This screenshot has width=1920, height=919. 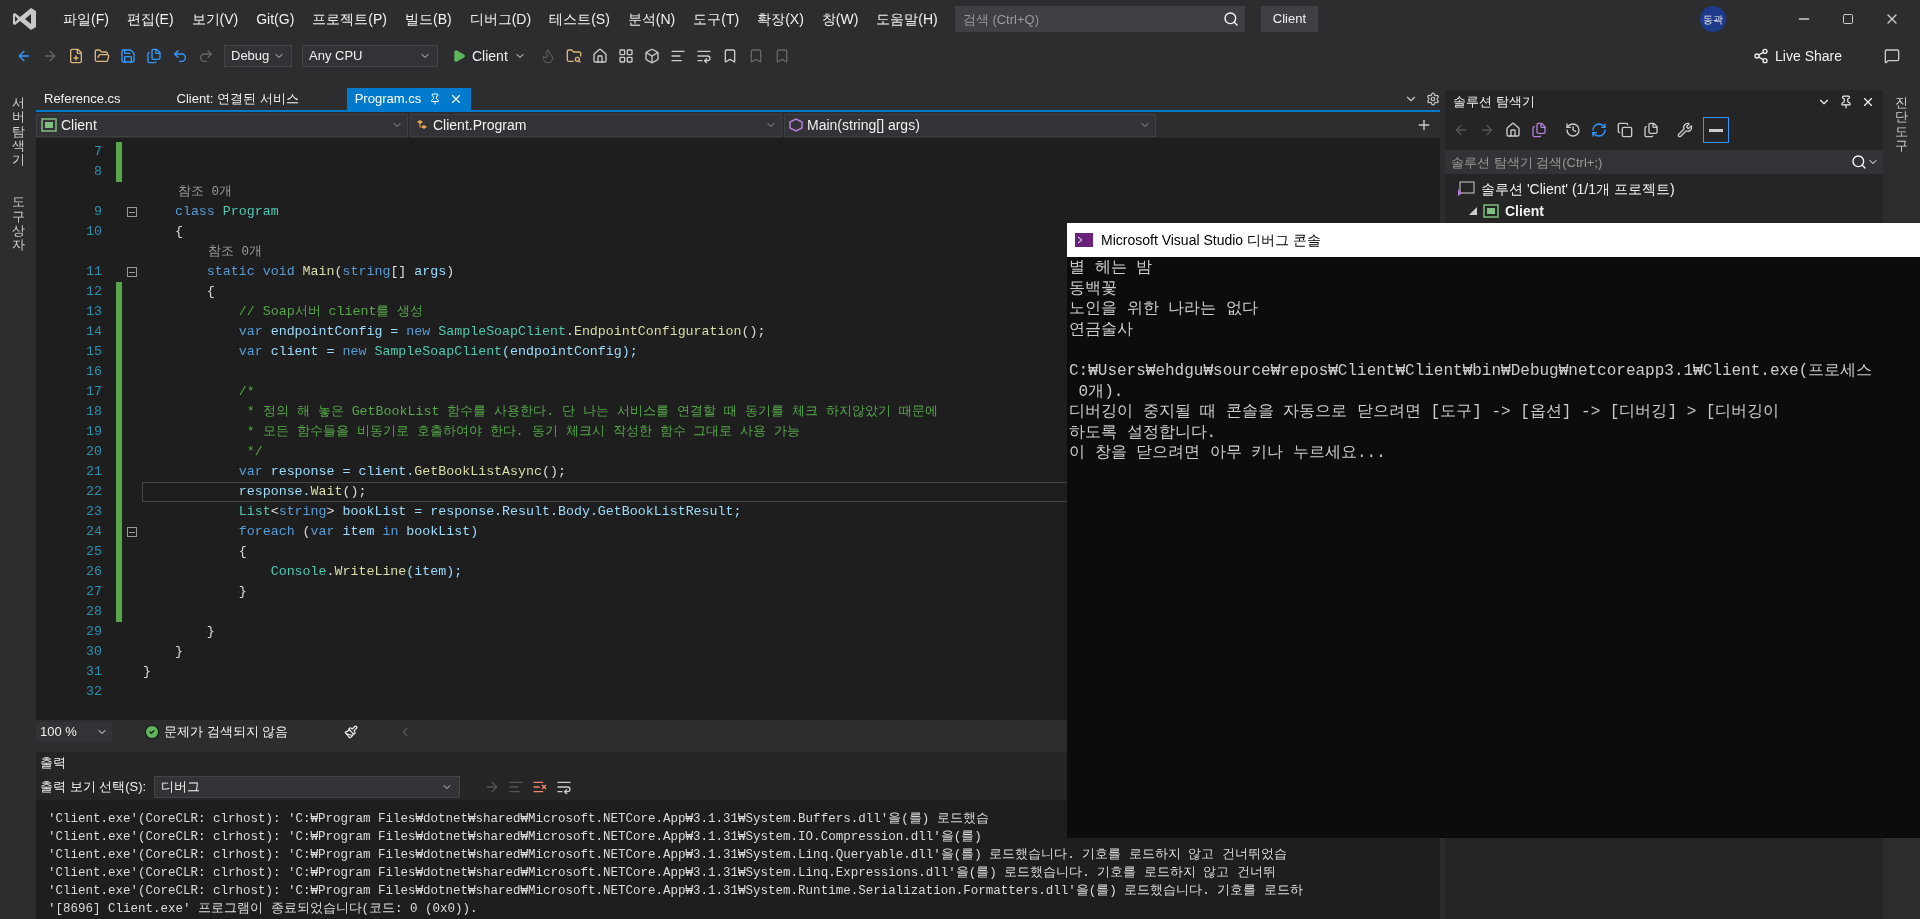 I want to click on layout-icon, so click(x=625, y=56).